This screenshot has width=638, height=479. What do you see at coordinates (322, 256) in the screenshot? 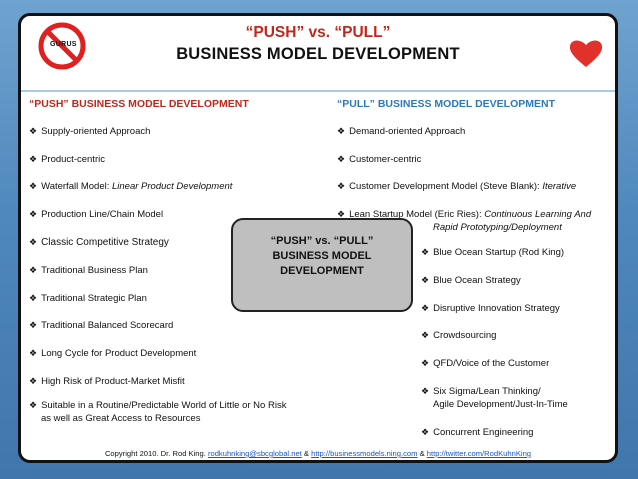
I see `center-box-line-2: BUSINESS MODEL` at bounding box center [322, 256].